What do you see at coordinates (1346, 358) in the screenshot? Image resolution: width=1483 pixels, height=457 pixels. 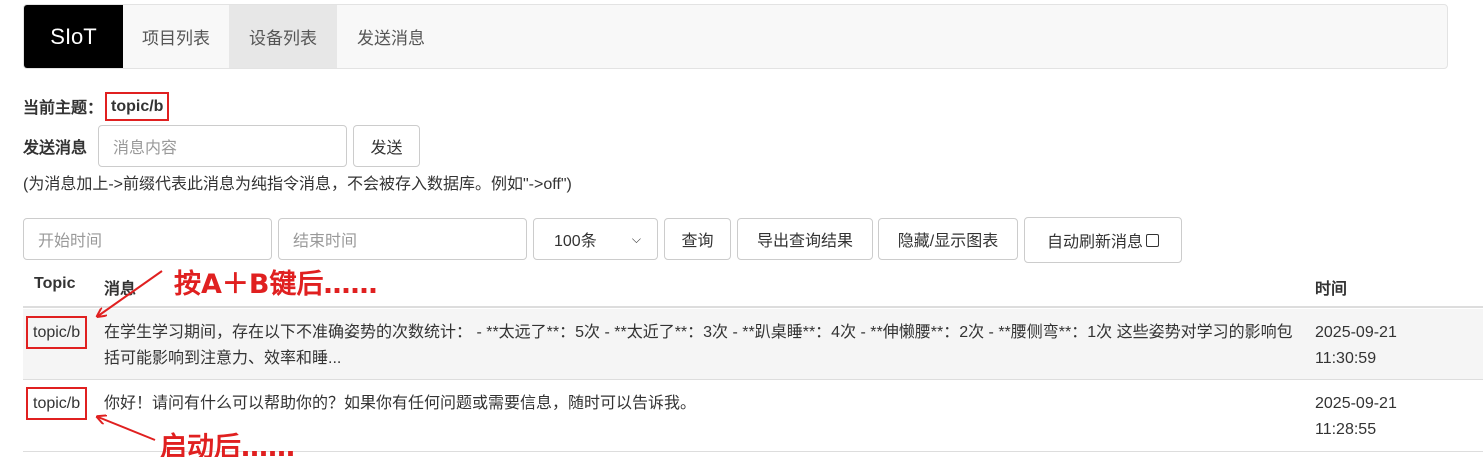 I see `row-time-clock: 11:30:59` at bounding box center [1346, 358].